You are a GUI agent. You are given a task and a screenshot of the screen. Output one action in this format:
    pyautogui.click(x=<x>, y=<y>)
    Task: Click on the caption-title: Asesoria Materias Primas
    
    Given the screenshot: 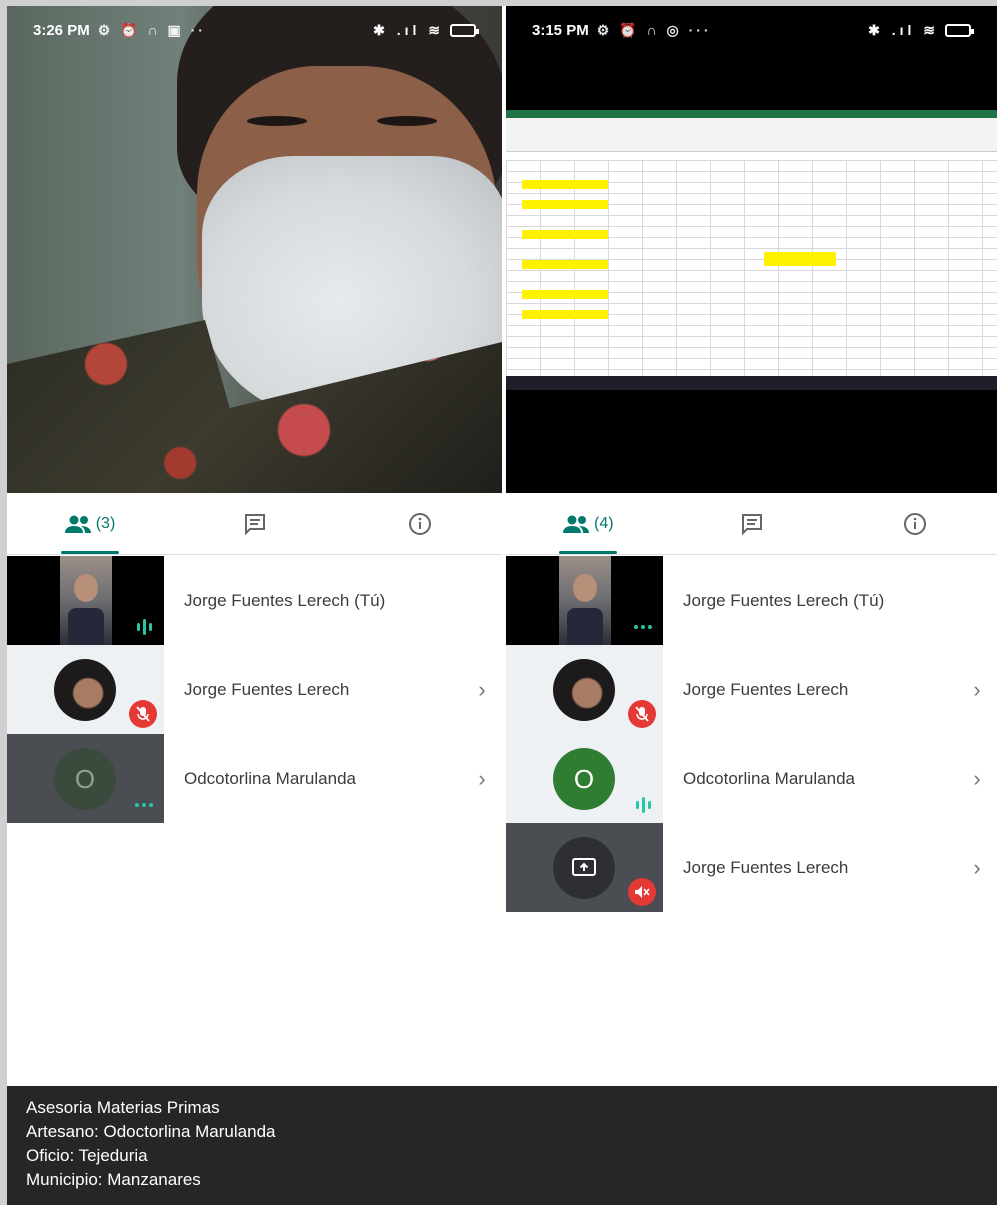 What is the action you would take?
    pyautogui.click(x=123, y=1107)
    